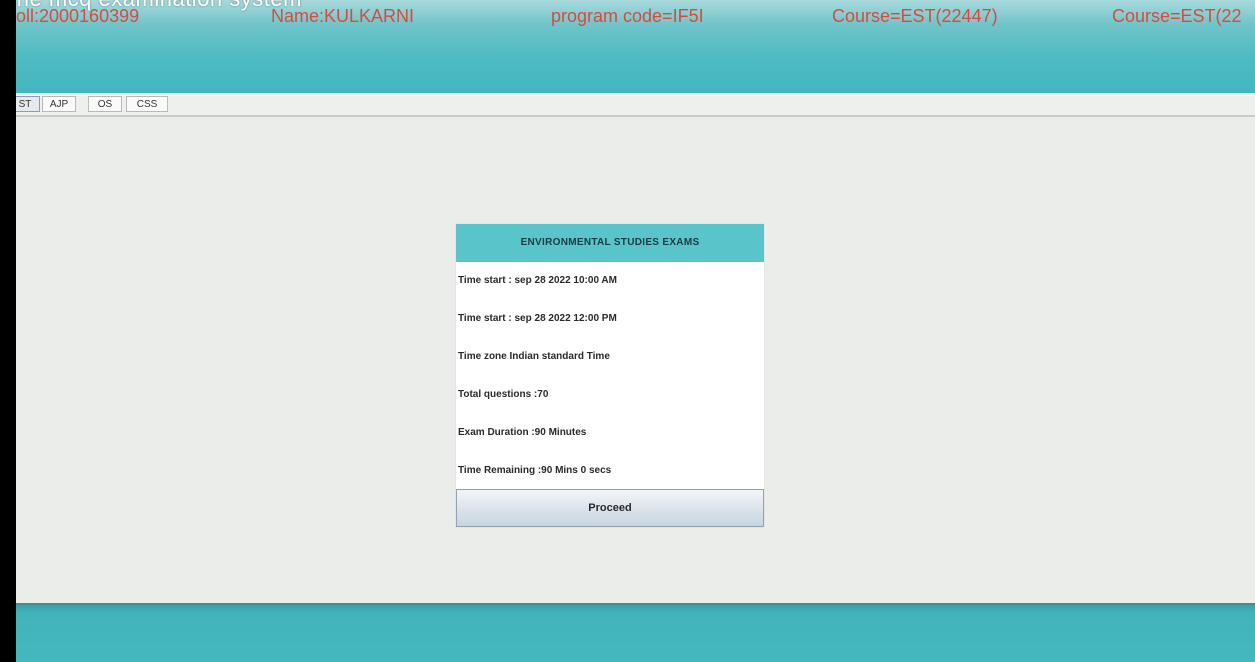 The image size is (1255, 662). What do you see at coordinates (1177, 16) in the screenshot?
I see `course-code-secondary: Course=EST(22` at bounding box center [1177, 16].